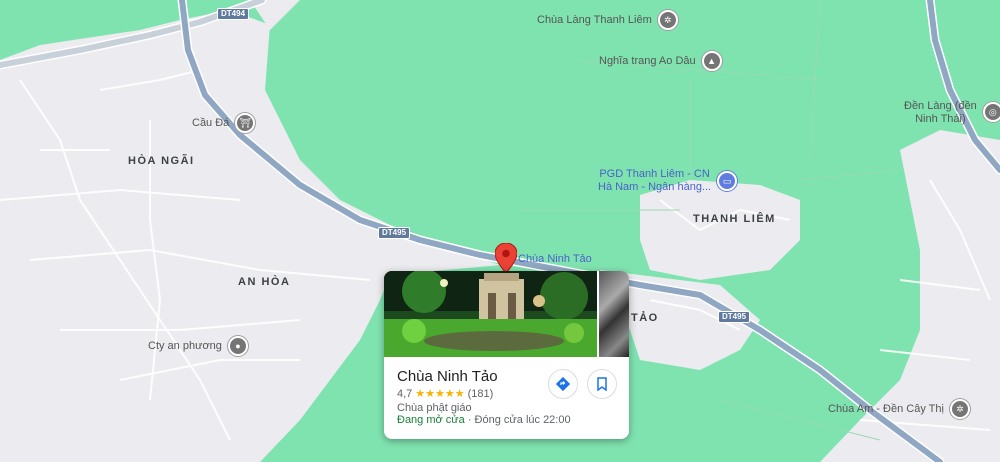  Describe the element at coordinates (237, 346) in the screenshot. I see `pin-icon: ●` at that location.